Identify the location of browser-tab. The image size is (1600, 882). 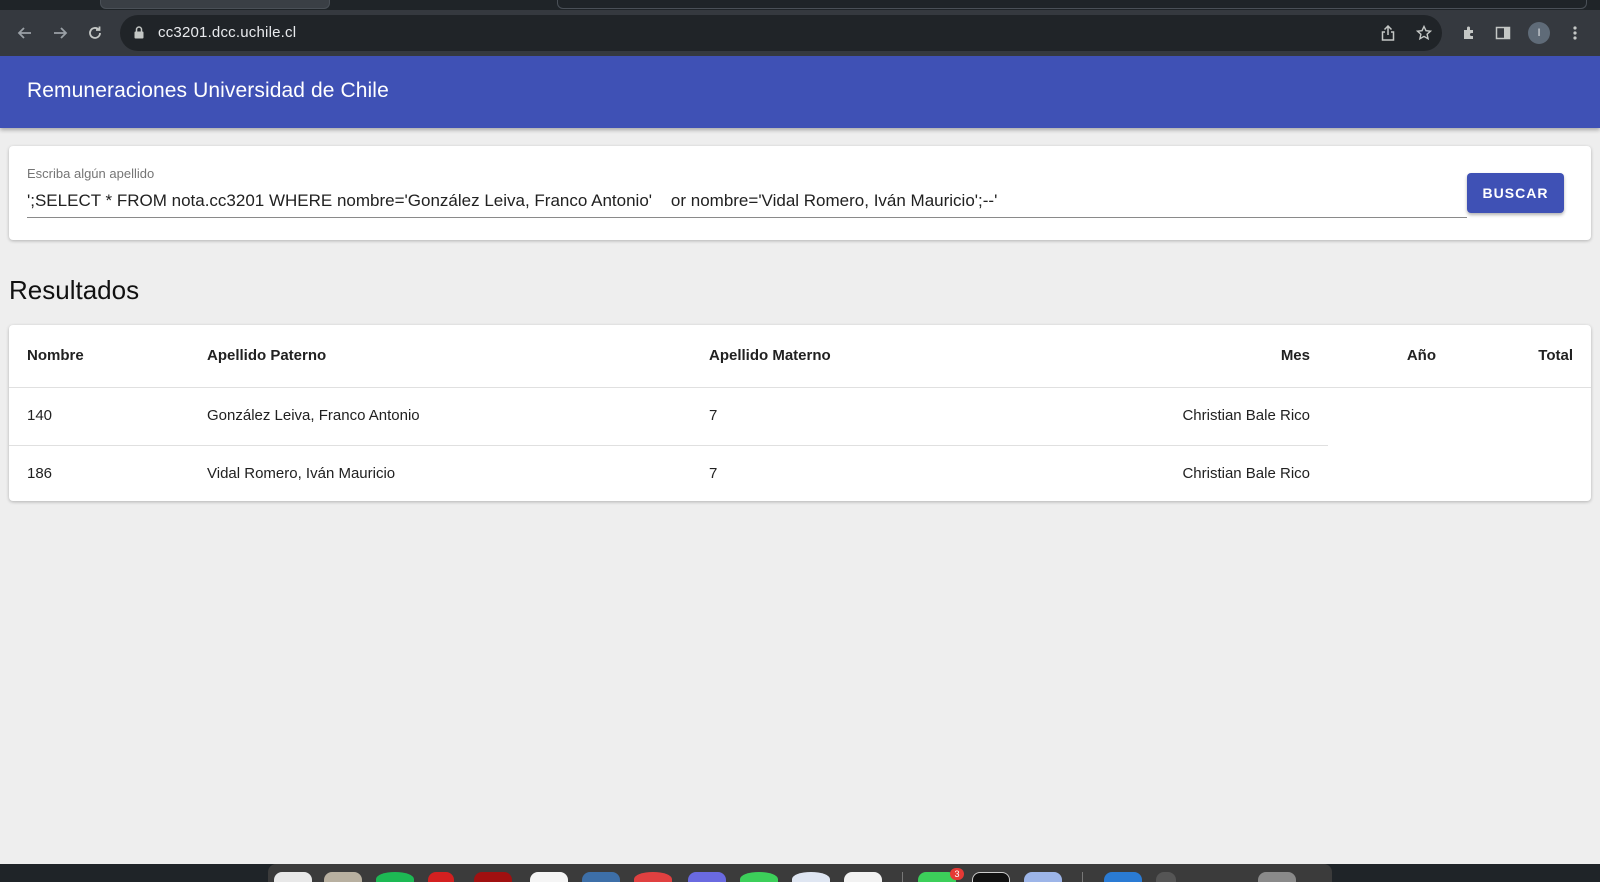
(215, 4).